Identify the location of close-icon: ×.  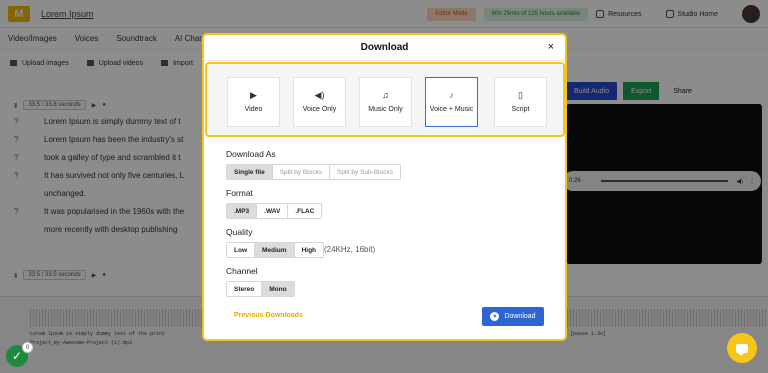
(551, 47).